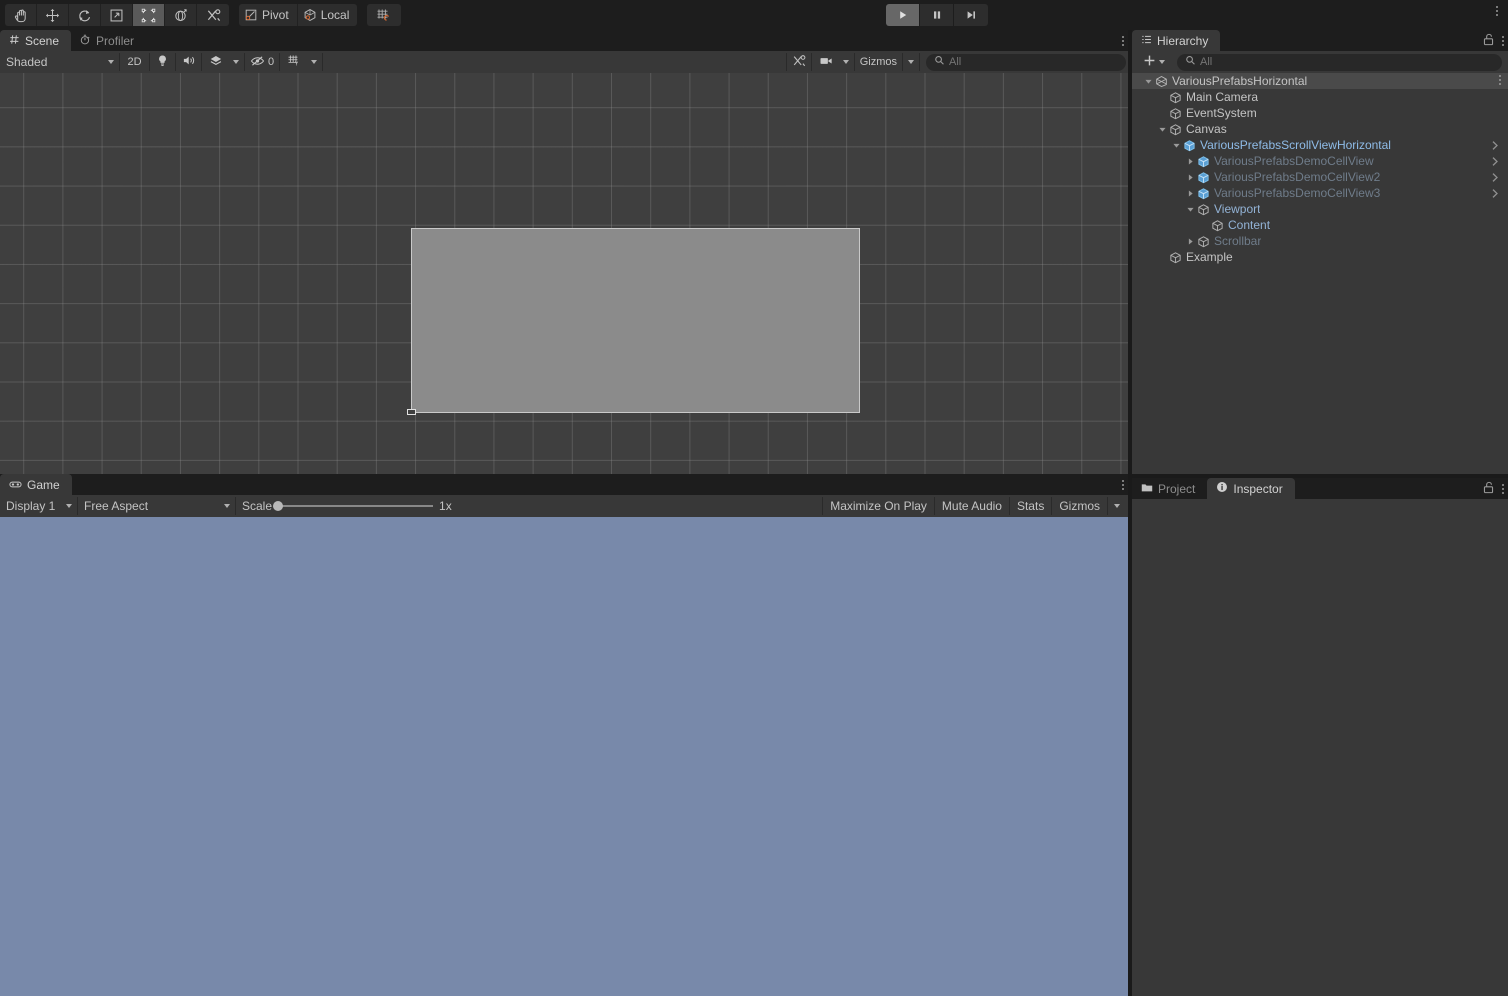  I want to click on tab-scene: Scene, so click(36, 40).